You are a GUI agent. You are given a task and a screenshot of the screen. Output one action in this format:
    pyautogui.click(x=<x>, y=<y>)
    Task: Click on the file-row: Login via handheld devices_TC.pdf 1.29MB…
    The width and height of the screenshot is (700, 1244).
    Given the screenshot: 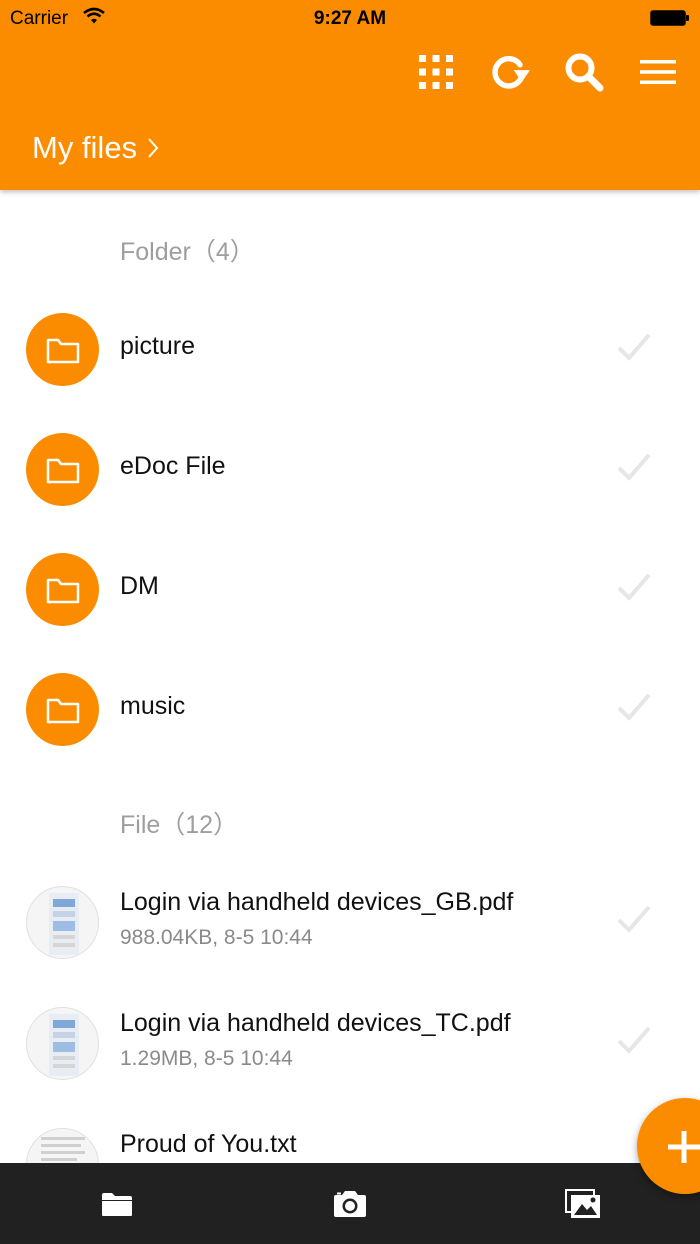 What is the action you would take?
    pyautogui.click(x=350, y=1043)
    